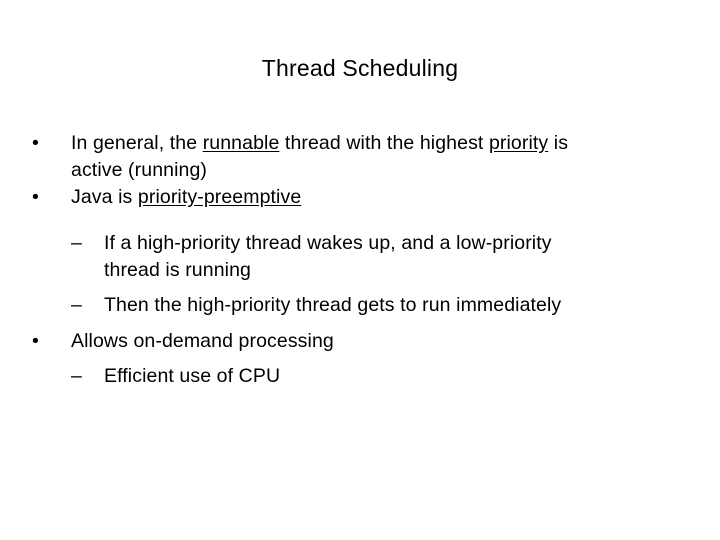  What do you see at coordinates (384, 143) in the screenshot?
I see `text-segment: thread with the highest` at bounding box center [384, 143].